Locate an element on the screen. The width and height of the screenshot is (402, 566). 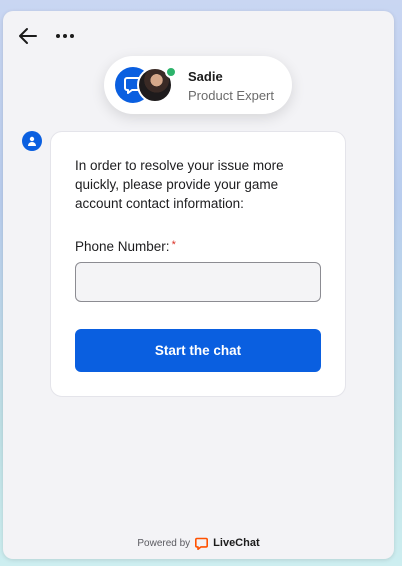
livechat-brand-link: LiveChat is located at coordinates (236, 543).